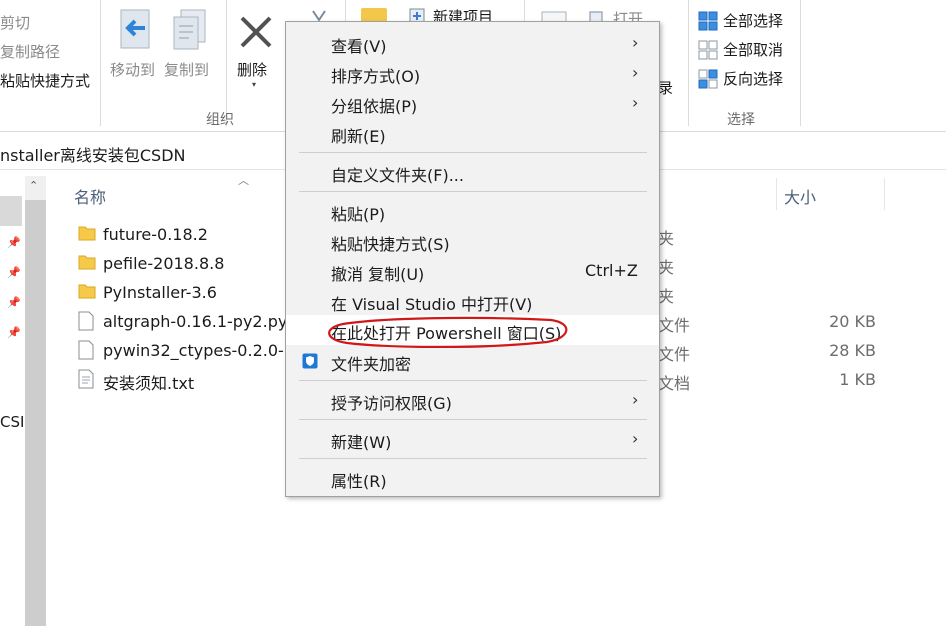 This screenshot has height=626, width=946. Describe the element at coordinates (800, 196) in the screenshot. I see `column-header-size: 大小` at that location.